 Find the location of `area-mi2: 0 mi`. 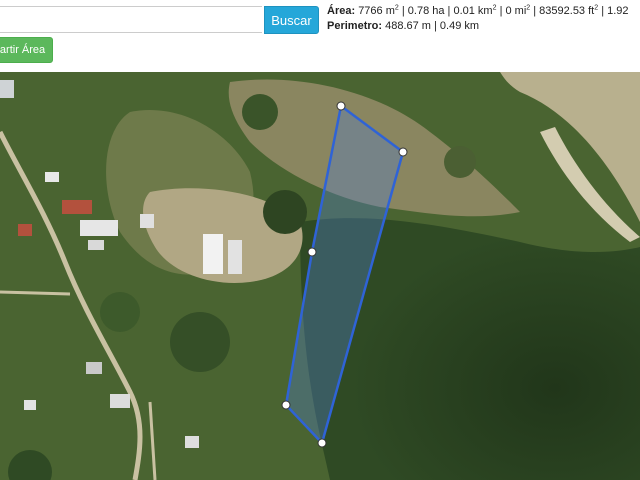

area-mi2: 0 mi is located at coordinates (516, 11).